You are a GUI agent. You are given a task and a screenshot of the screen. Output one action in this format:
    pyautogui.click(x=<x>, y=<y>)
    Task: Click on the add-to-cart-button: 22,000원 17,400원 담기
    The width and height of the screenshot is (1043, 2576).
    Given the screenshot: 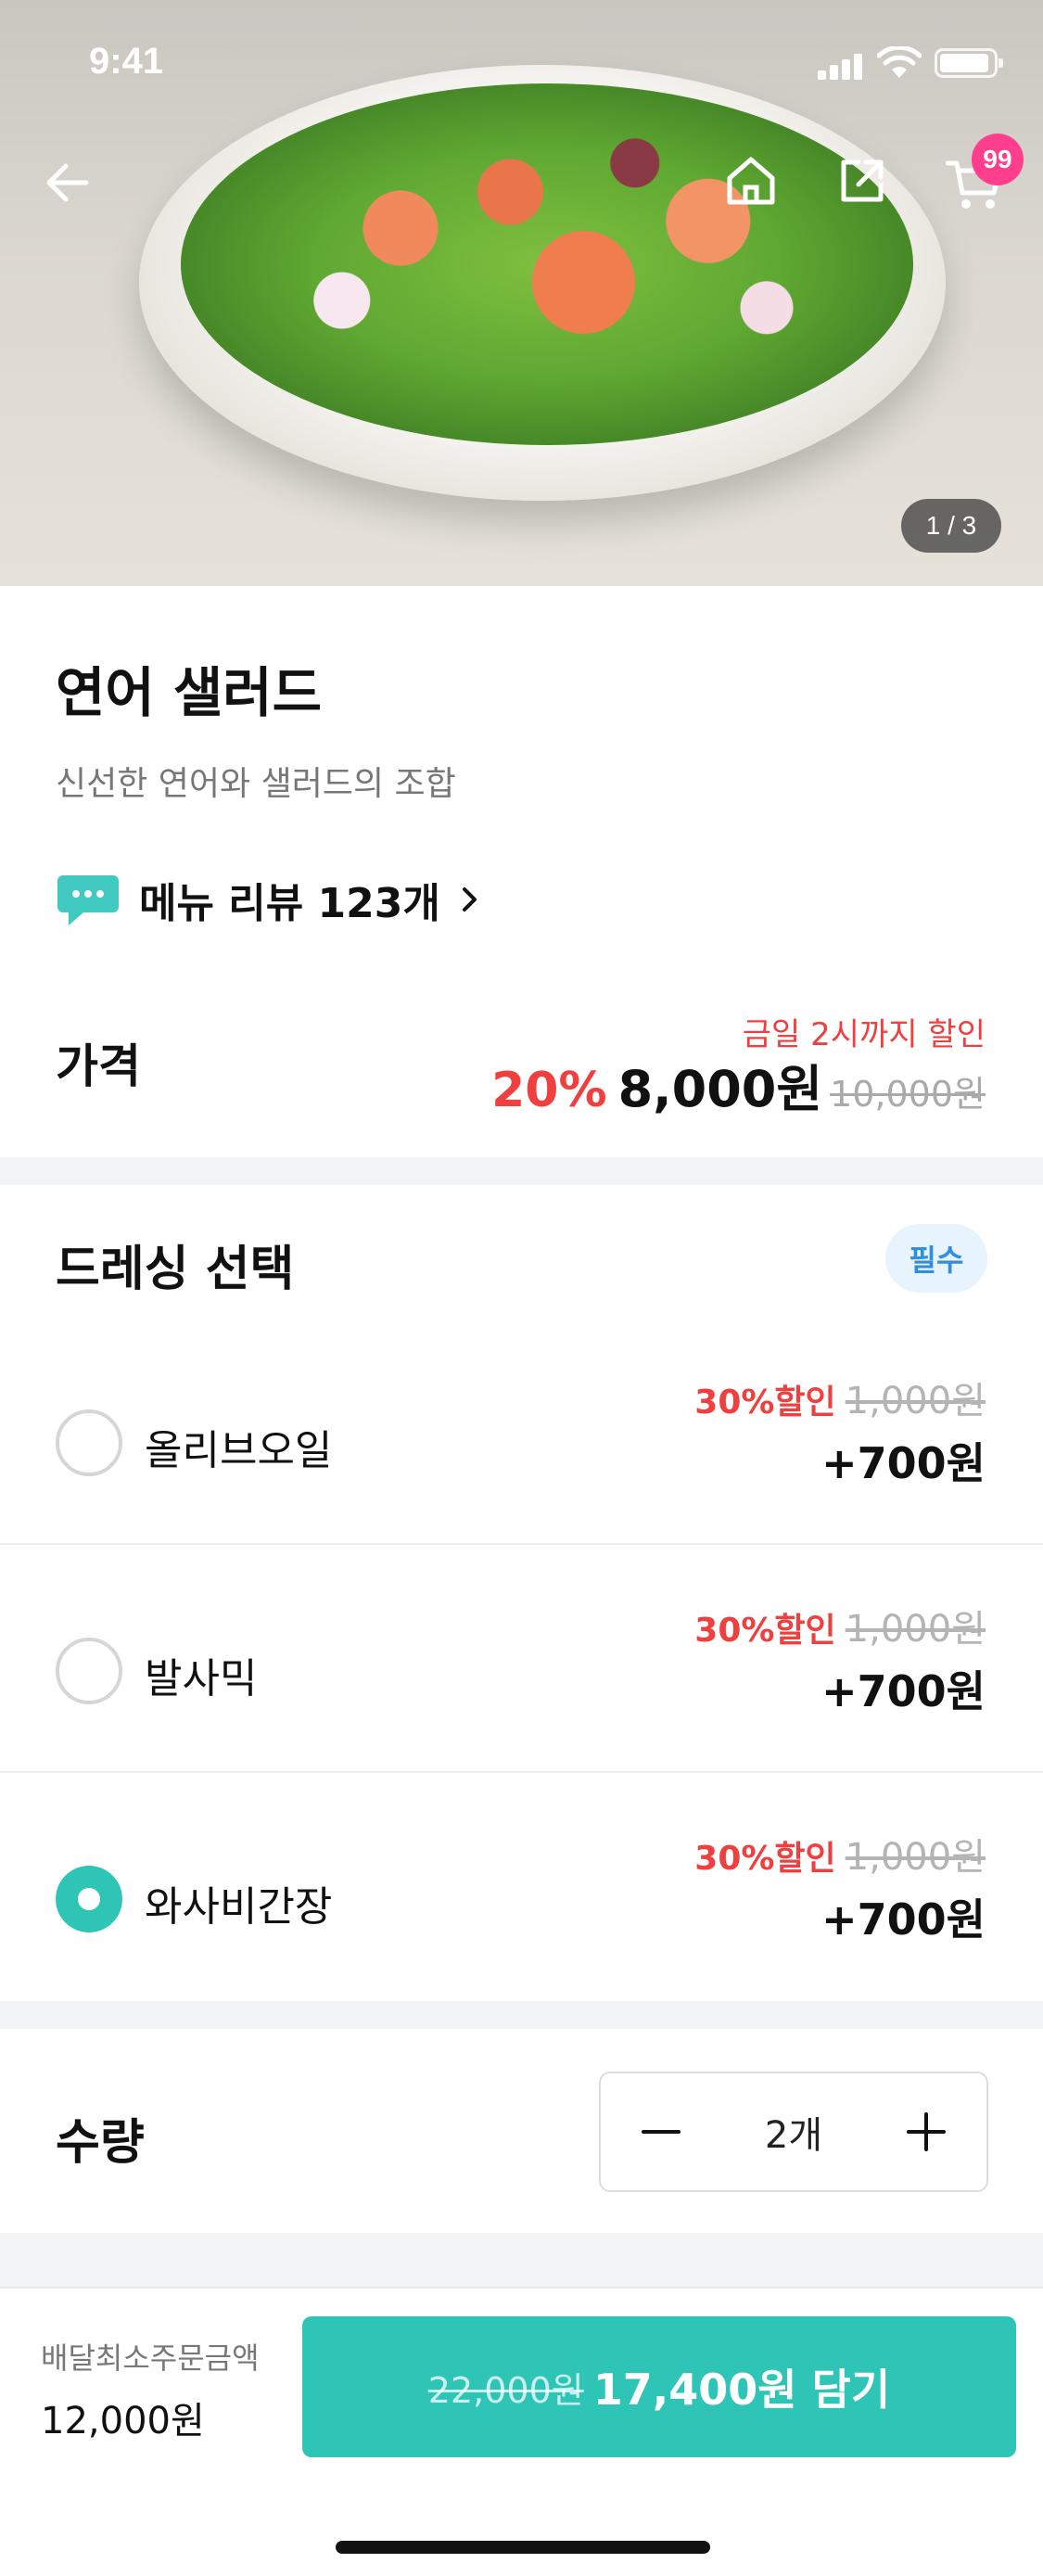 What is the action you would take?
    pyautogui.click(x=659, y=2386)
    